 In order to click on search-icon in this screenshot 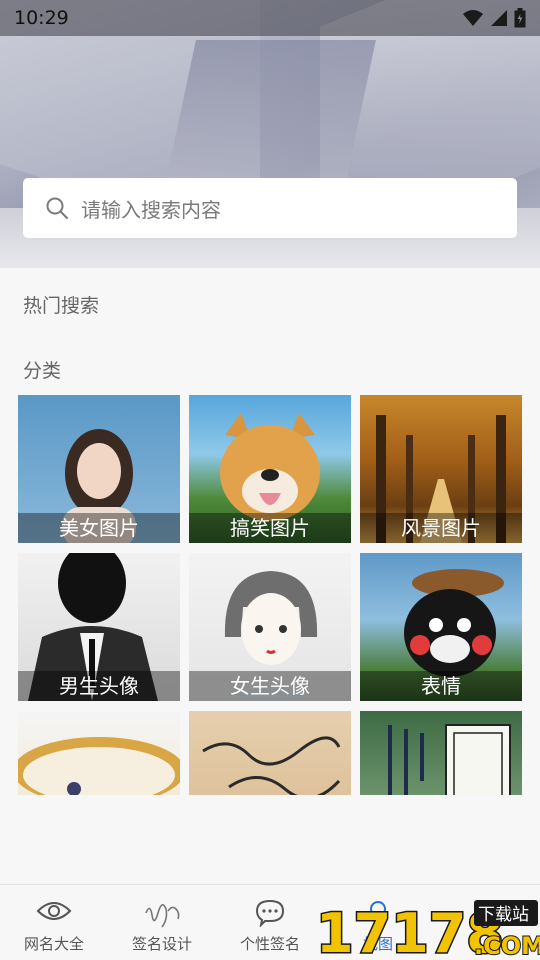, I will do `click(57, 208)`.